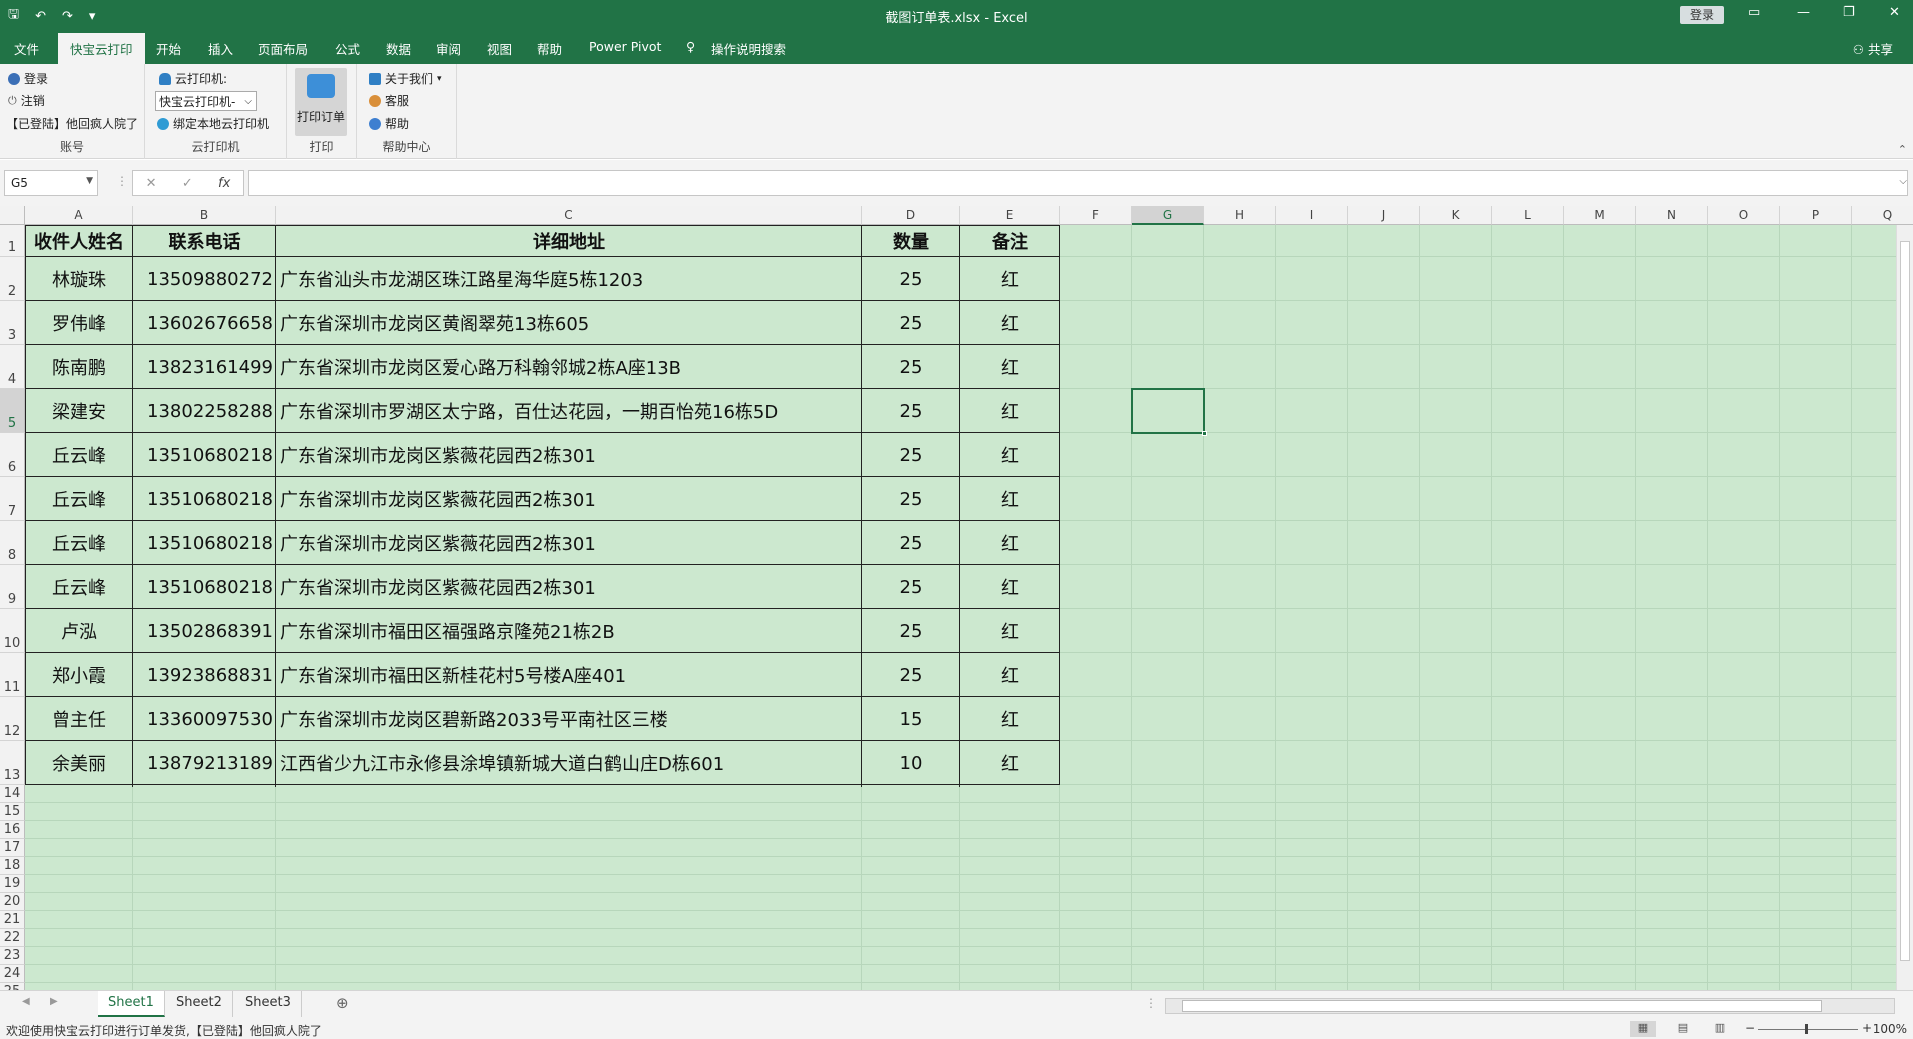  I want to click on row-header: 16, so click(12, 830).